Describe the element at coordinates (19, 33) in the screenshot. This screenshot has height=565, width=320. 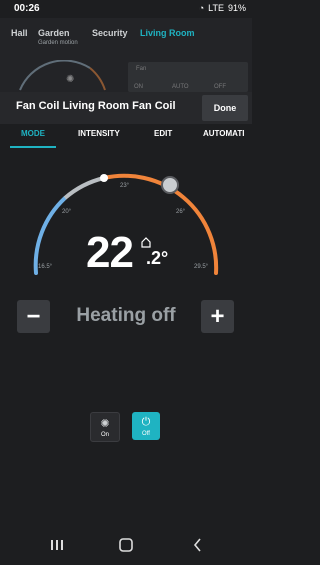
I see `room-tab-hall: Hall` at that location.